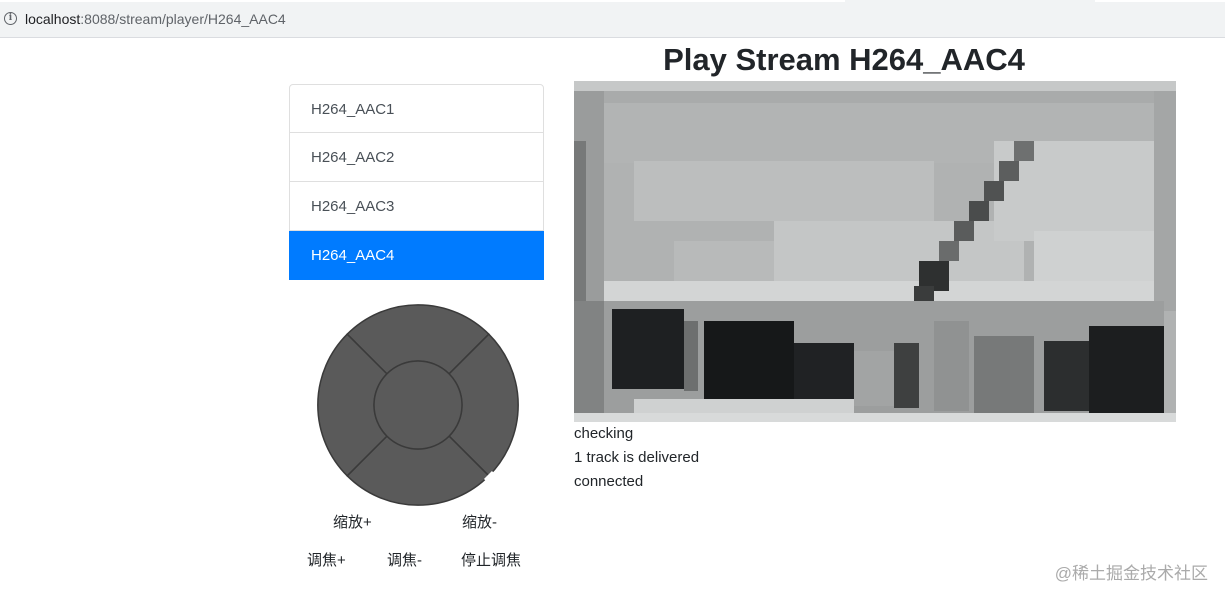 The height and width of the screenshot is (603, 1225). Describe the element at coordinates (53, 19) in the screenshot. I see `url-host: localhost` at that location.